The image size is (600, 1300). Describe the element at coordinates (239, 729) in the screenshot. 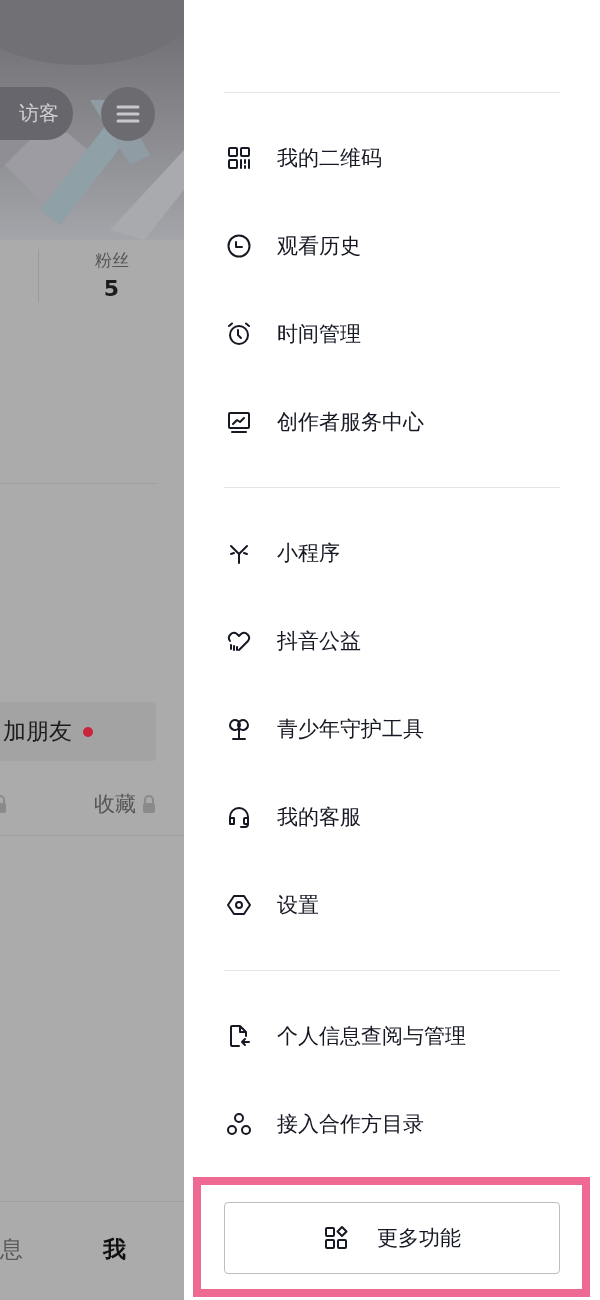

I see `sprout-icon` at that location.